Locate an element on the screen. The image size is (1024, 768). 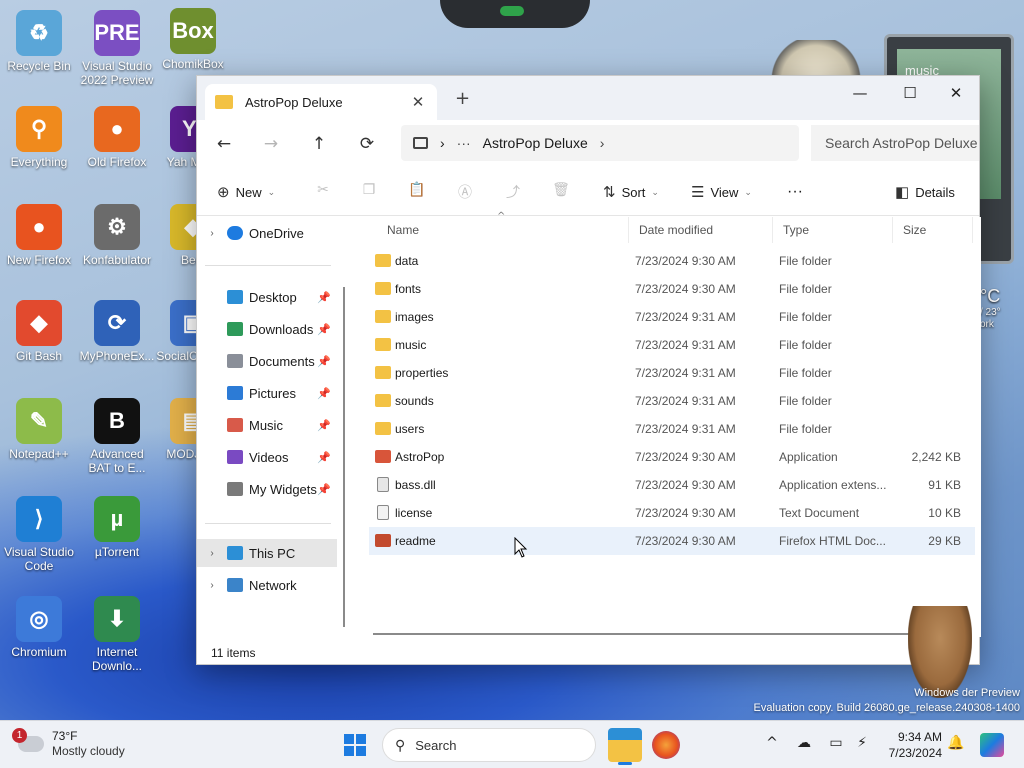
delete-icon: 🗑 is located at coordinates (561, 192).